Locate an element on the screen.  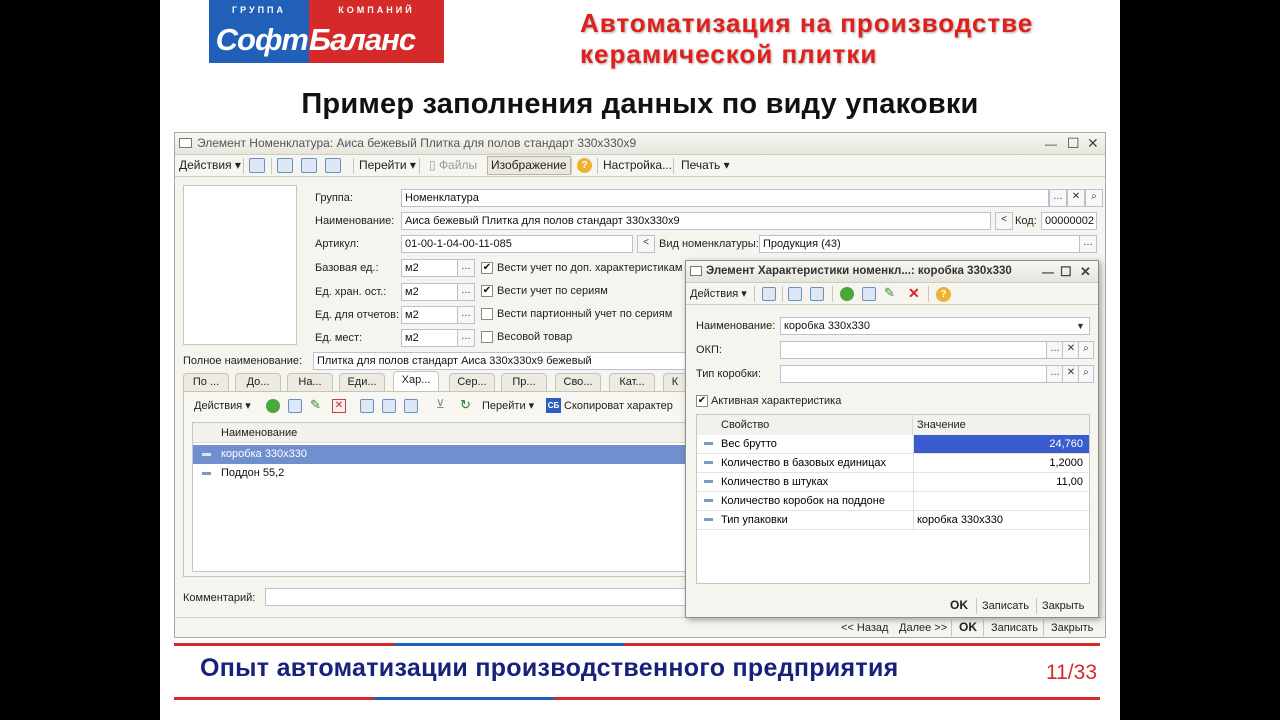
maximize-icon: ☐ is located at coordinates (1073, 143).